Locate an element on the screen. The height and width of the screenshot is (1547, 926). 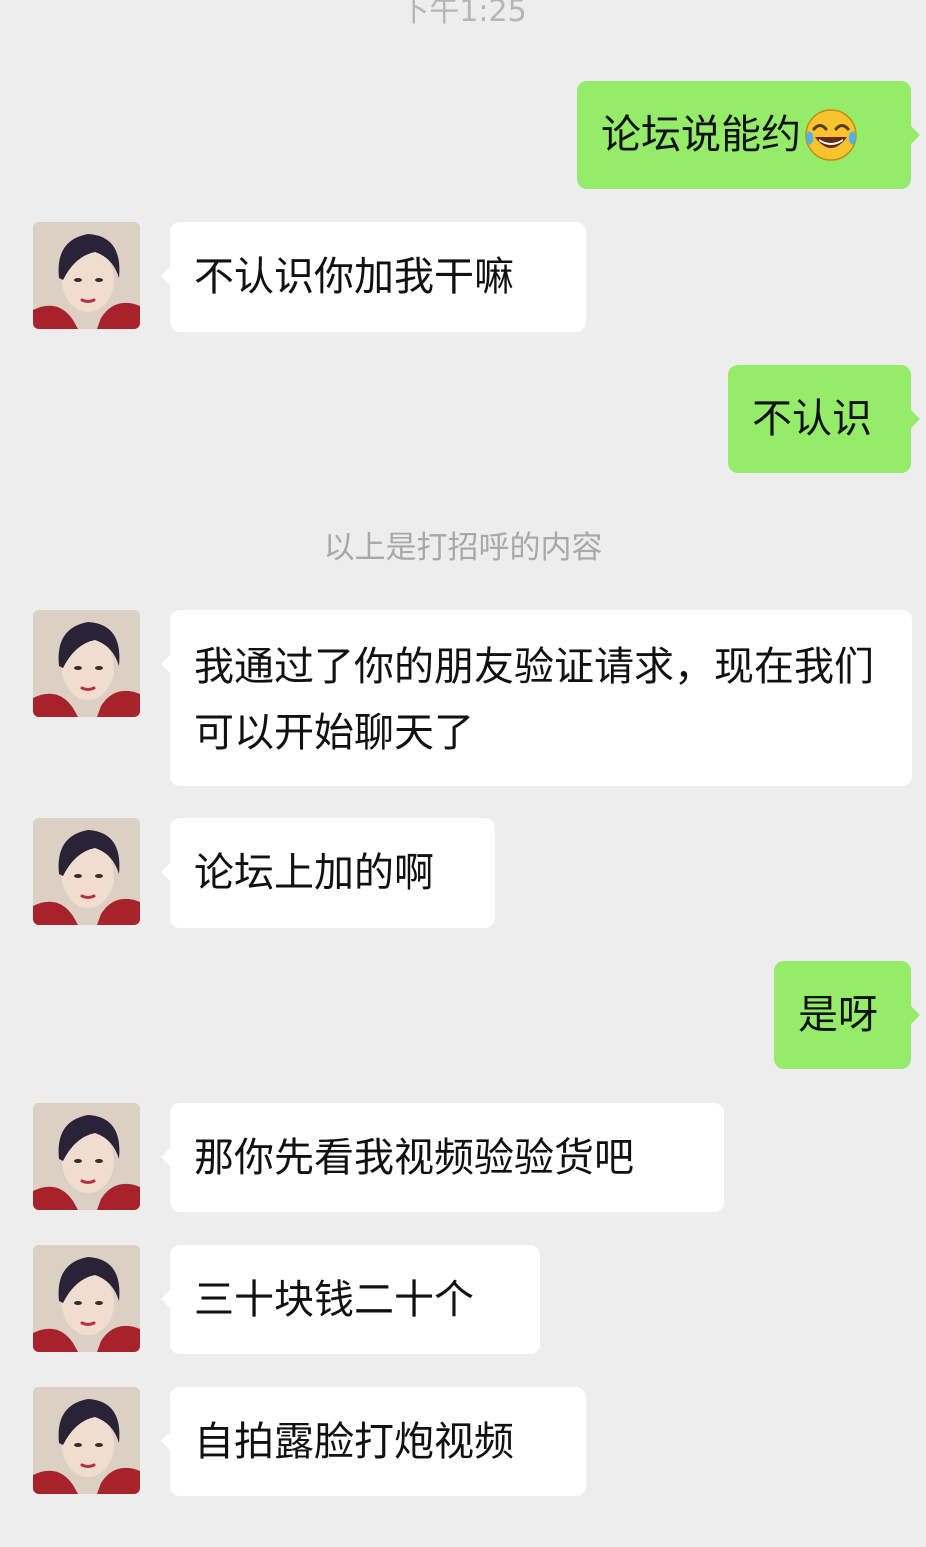
timestamp: 下午1:25 is located at coordinates (463, 14).